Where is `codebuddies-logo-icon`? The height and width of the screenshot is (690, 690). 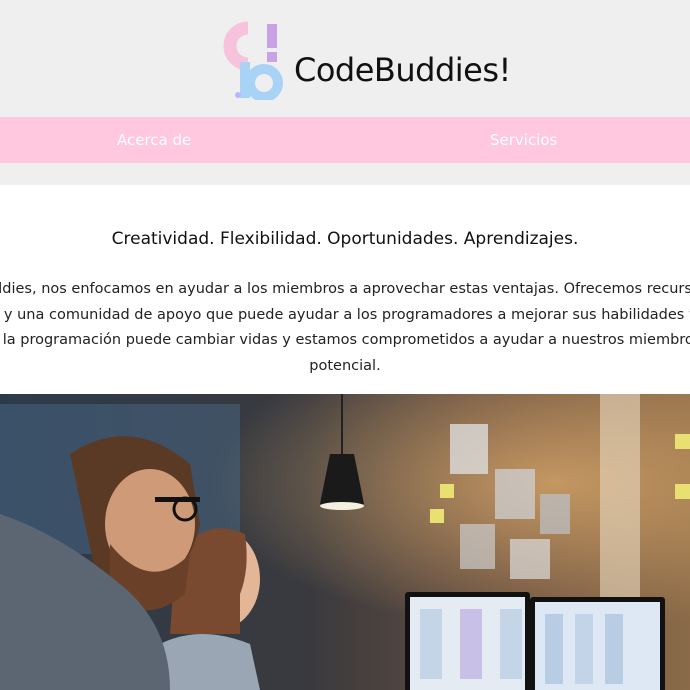 codebuddies-logo-icon is located at coordinates (253, 60).